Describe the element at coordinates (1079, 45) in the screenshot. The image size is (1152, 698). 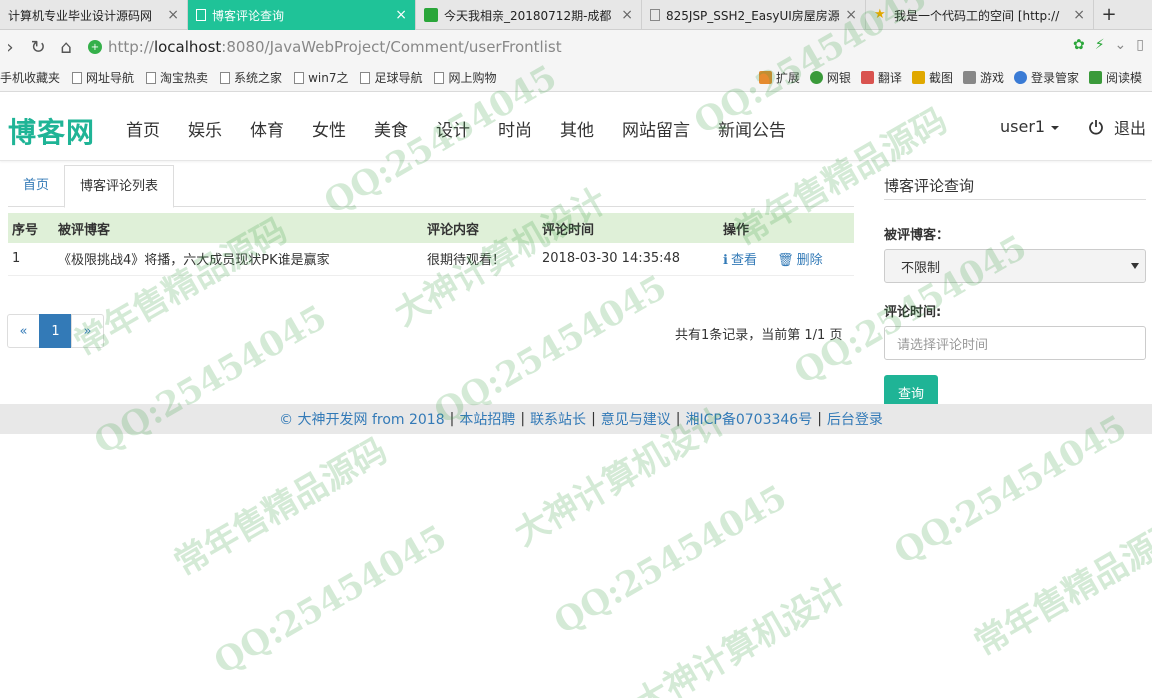
I see `extension-icon: ✿` at that location.